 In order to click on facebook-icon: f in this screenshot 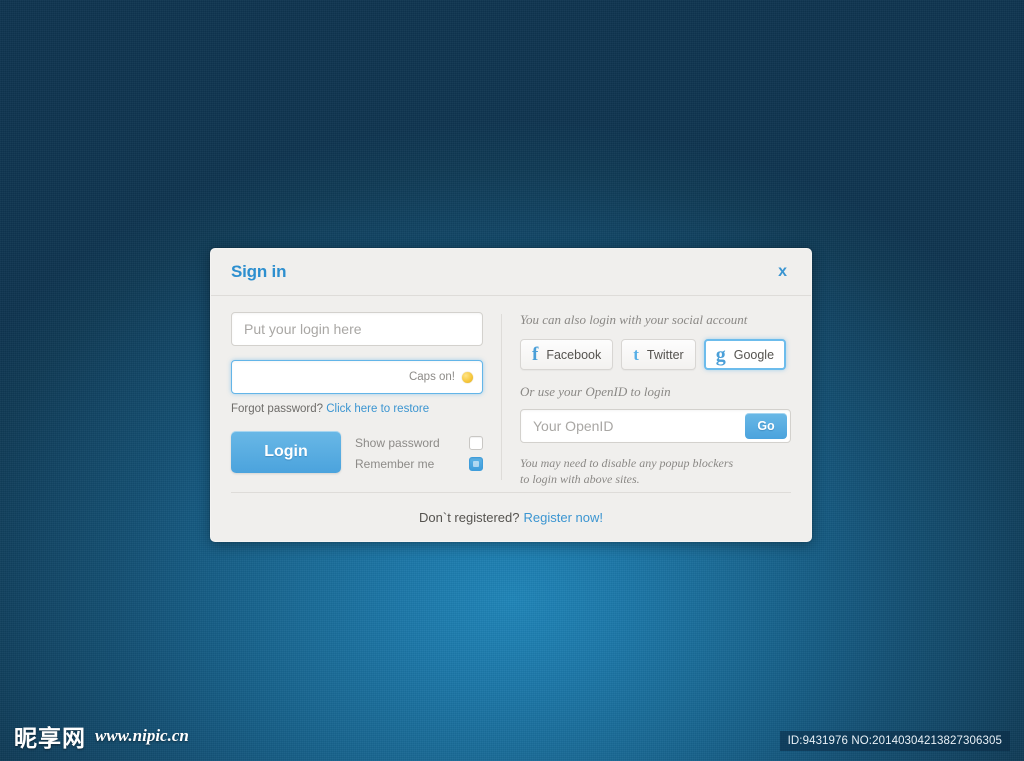, I will do `click(535, 354)`.